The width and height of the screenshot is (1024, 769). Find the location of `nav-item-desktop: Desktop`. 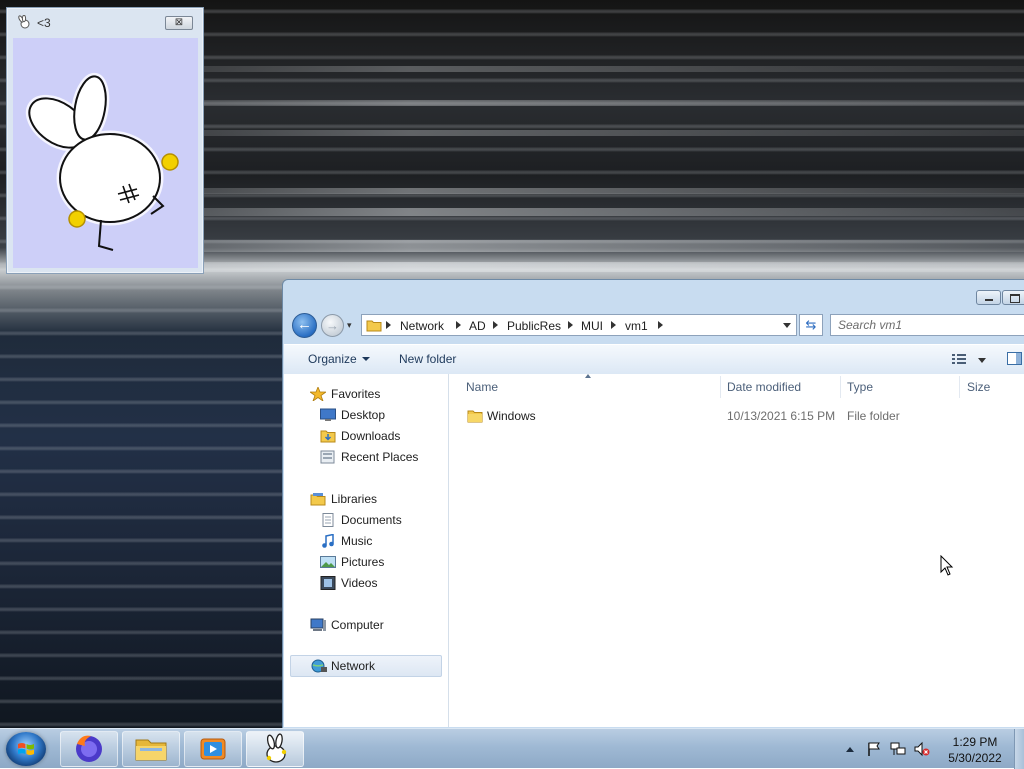

nav-item-desktop: Desktop is located at coordinates (380, 415).